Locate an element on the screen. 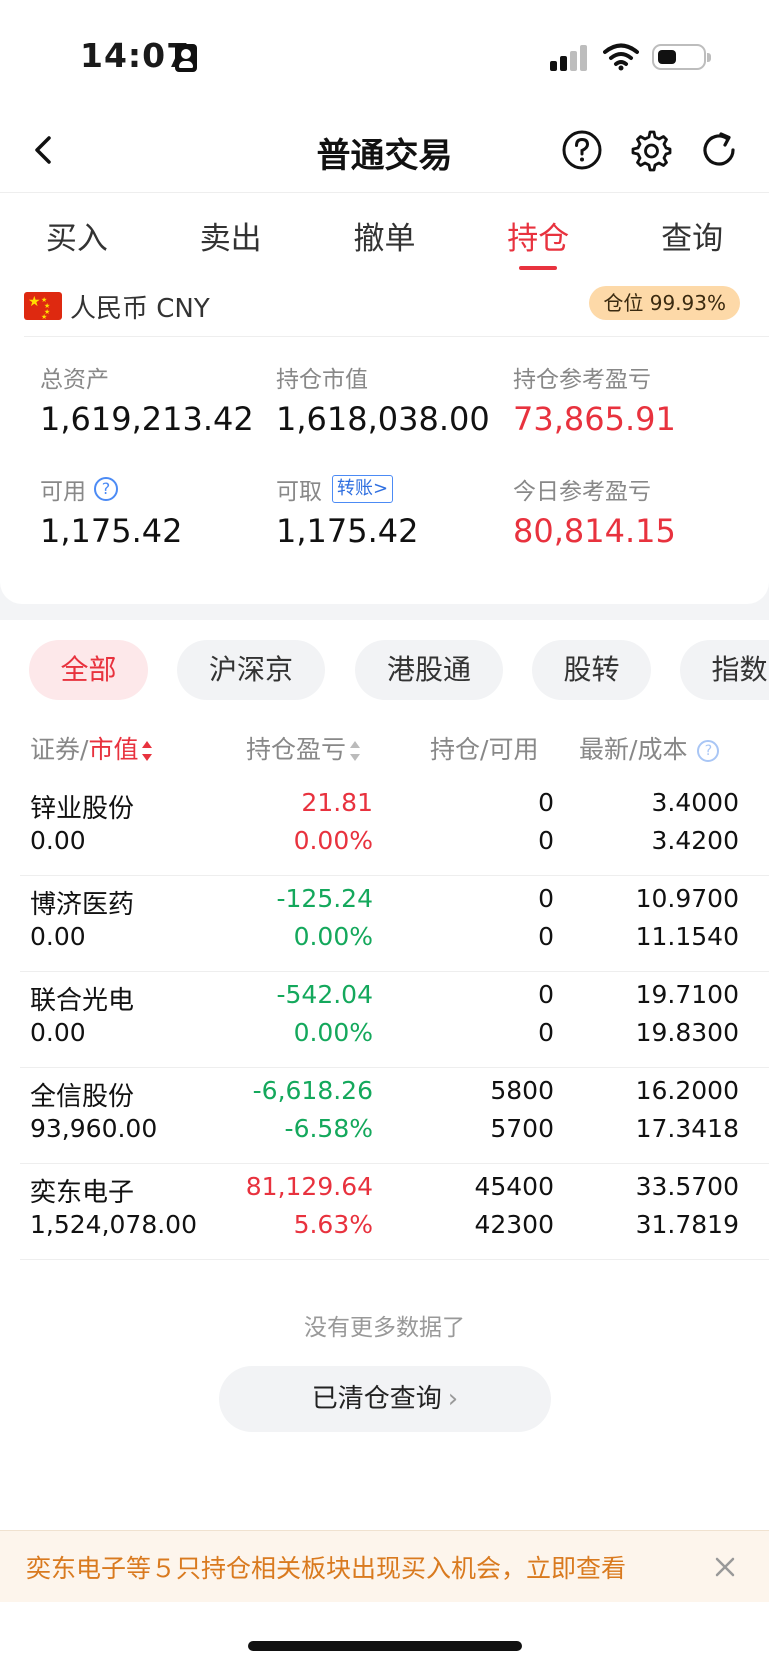 The width and height of the screenshot is (769, 1665). currency-selector: ★ ★ ★ ★ ★ 人民币 CNY is located at coordinates (117, 306).